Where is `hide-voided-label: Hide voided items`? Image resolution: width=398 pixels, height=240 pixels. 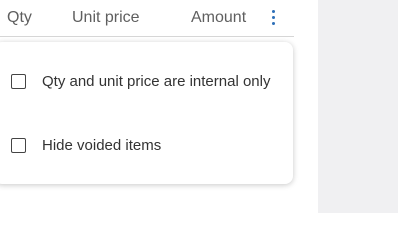
hide-voided-label: Hide voided items is located at coordinates (102, 145).